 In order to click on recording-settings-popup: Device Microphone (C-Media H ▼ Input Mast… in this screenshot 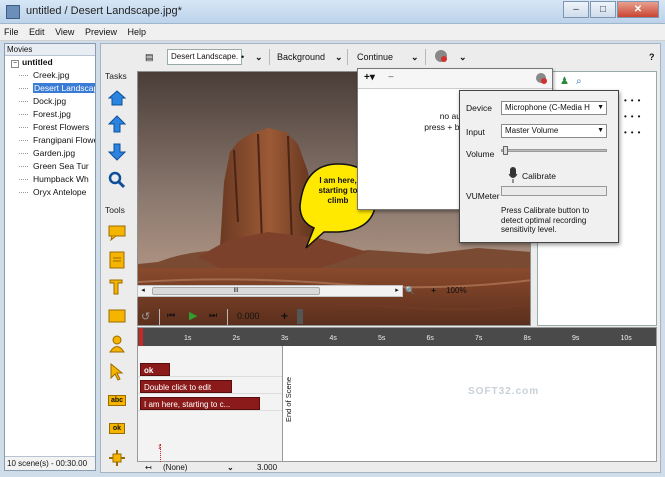, I will do `click(539, 166)`.